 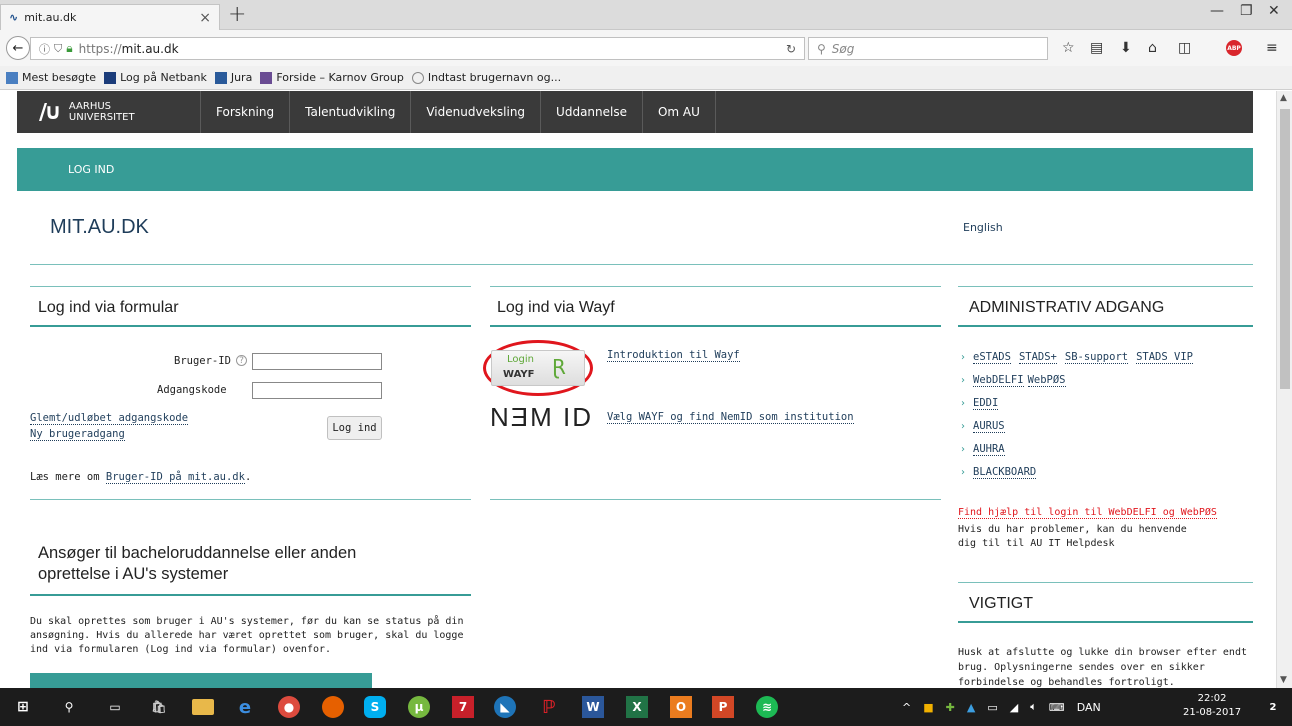 I want to click on tray-app-icon: ■, so click(x=928, y=707).